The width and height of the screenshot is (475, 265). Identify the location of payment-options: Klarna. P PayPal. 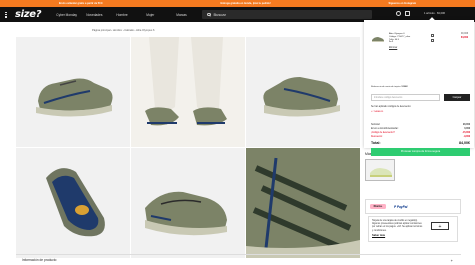
(413, 206).